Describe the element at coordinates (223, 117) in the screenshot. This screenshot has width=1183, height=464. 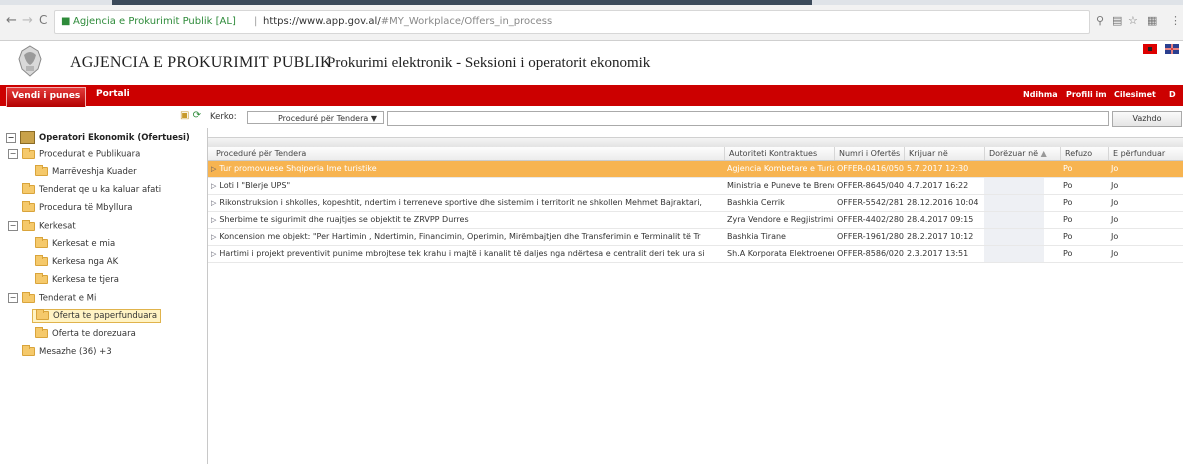
I see `search-label: Kerko:` at that location.